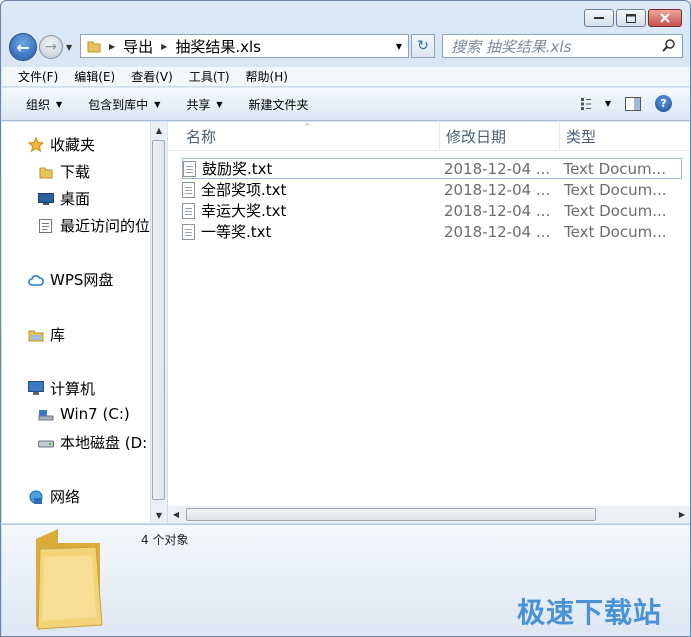 The height and width of the screenshot is (637, 691). I want to click on search-placeholder: 搜索 抽奖结果.xls, so click(511, 46).